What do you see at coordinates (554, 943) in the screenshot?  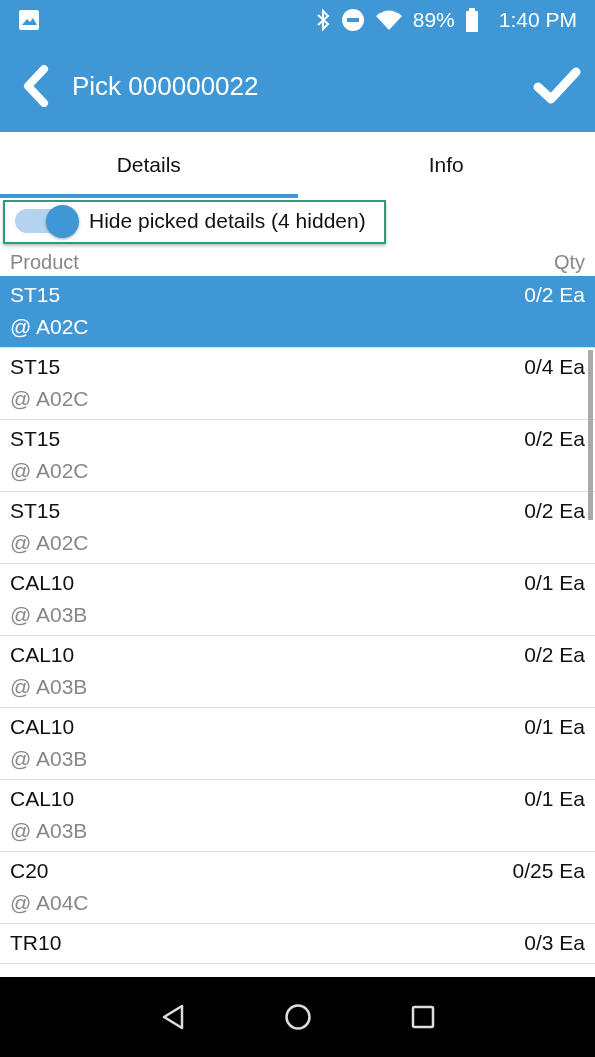 I see `quantity: 0/3 Ea` at bounding box center [554, 943].